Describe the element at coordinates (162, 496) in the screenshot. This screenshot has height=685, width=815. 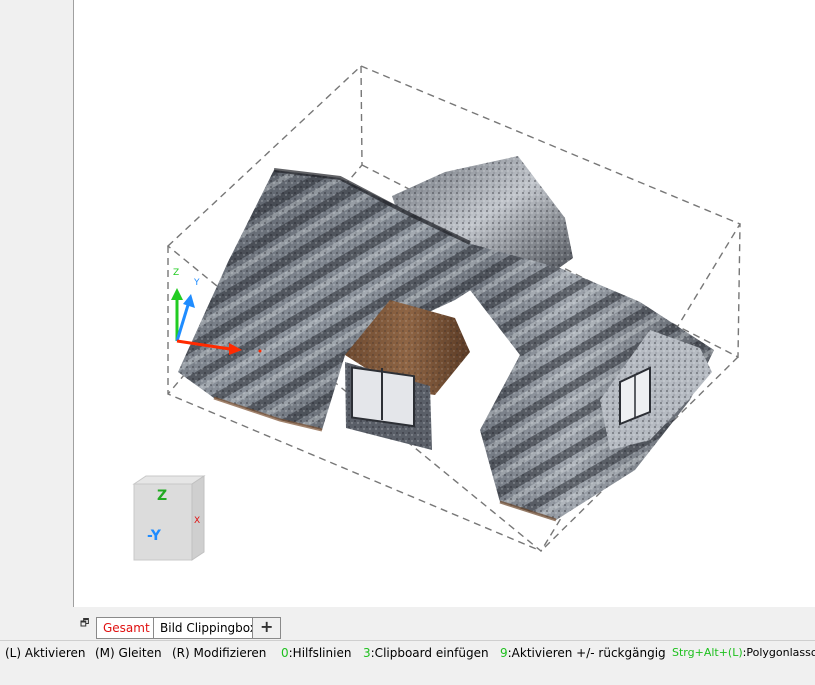
I see `view-cube-top-label: Z` at that location.